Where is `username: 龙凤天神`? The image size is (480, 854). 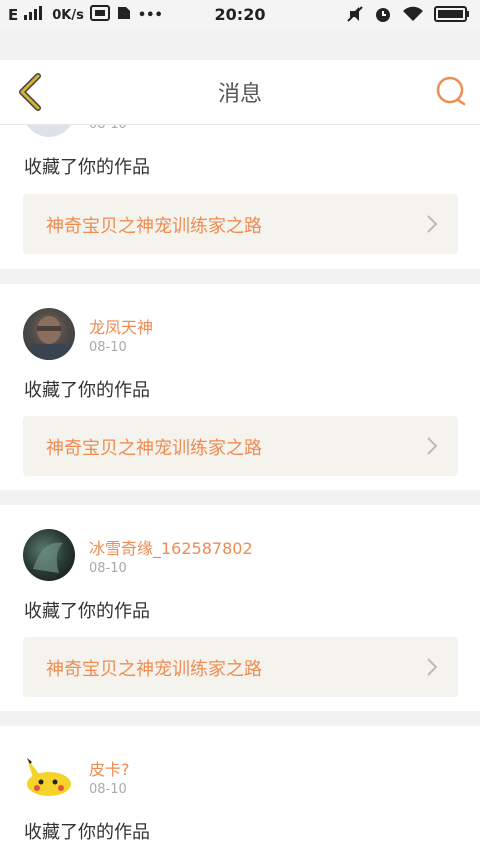 username: 龙凤天神 is located at coordinates (121, 326).